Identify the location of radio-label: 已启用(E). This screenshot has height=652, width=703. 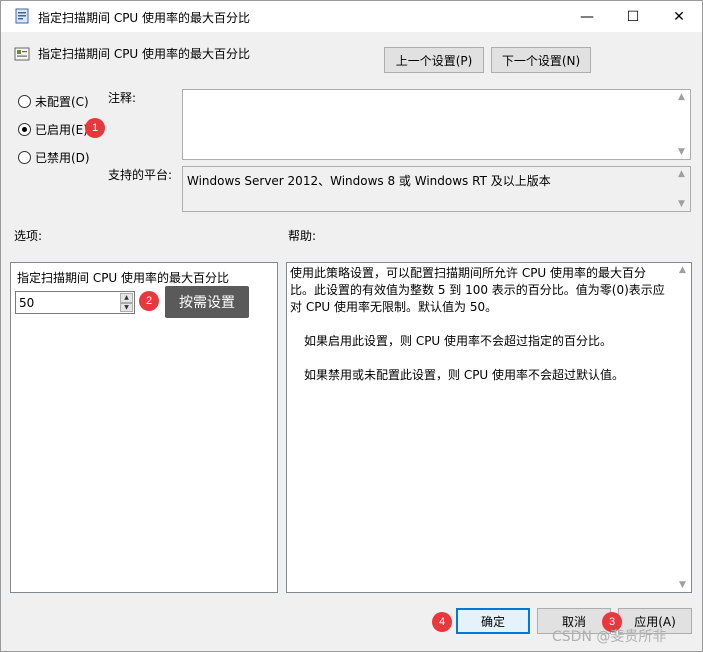
(61, 130).